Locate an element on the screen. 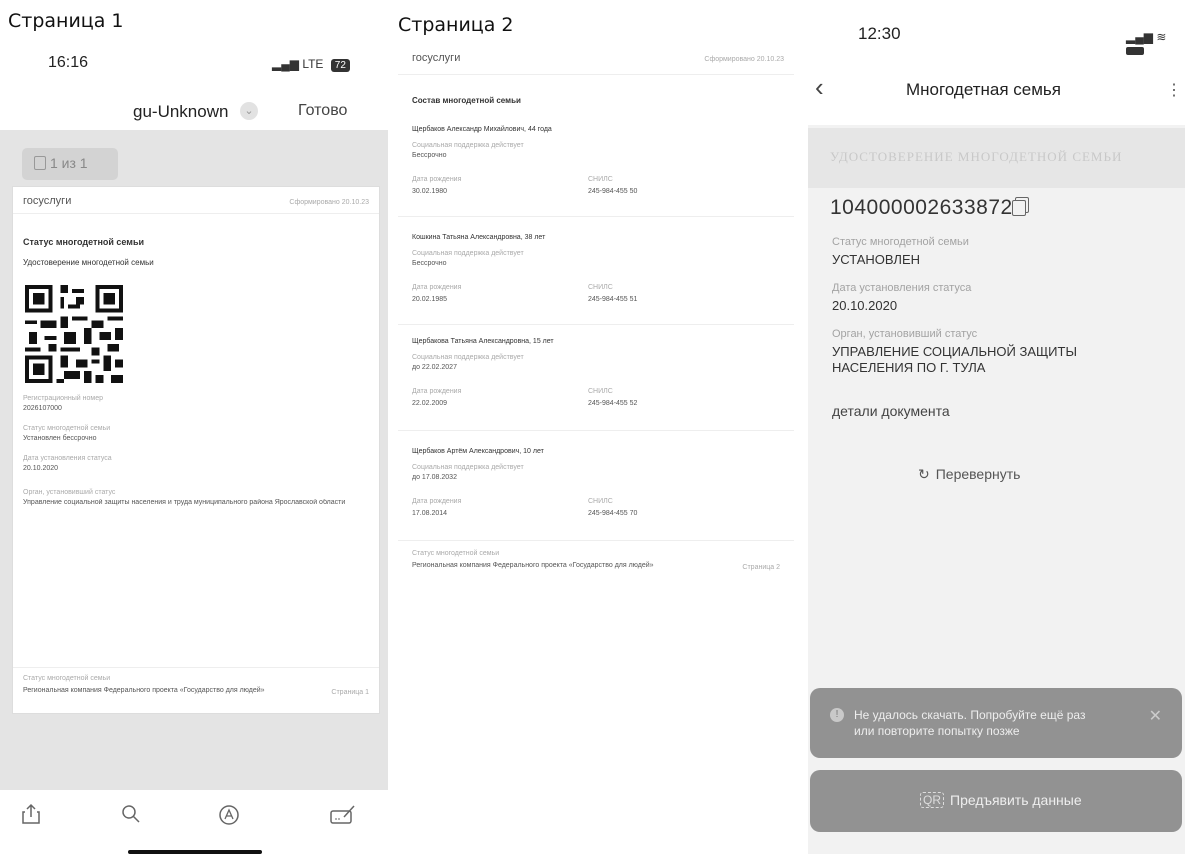  signature-icon is located at coordinates (343, 815).